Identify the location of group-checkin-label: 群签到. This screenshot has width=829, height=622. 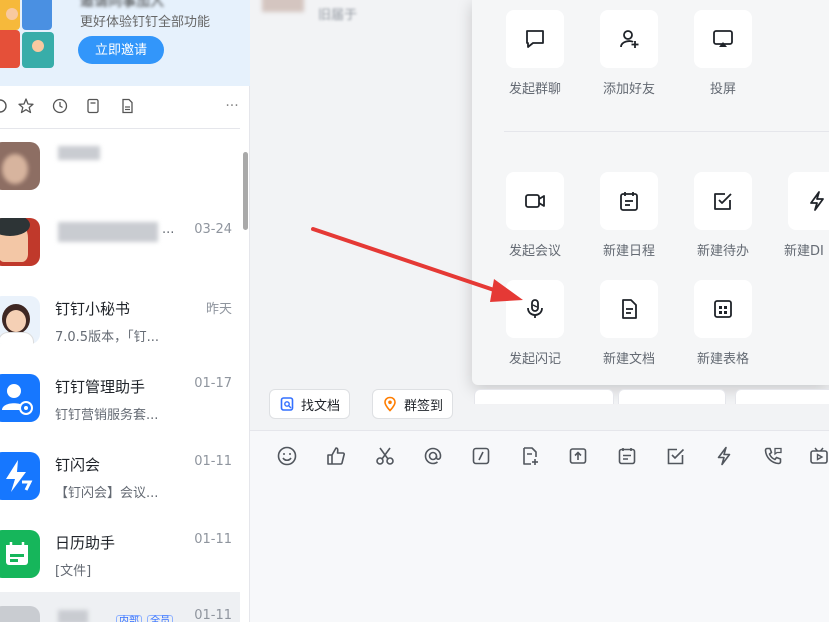
(424, 406).